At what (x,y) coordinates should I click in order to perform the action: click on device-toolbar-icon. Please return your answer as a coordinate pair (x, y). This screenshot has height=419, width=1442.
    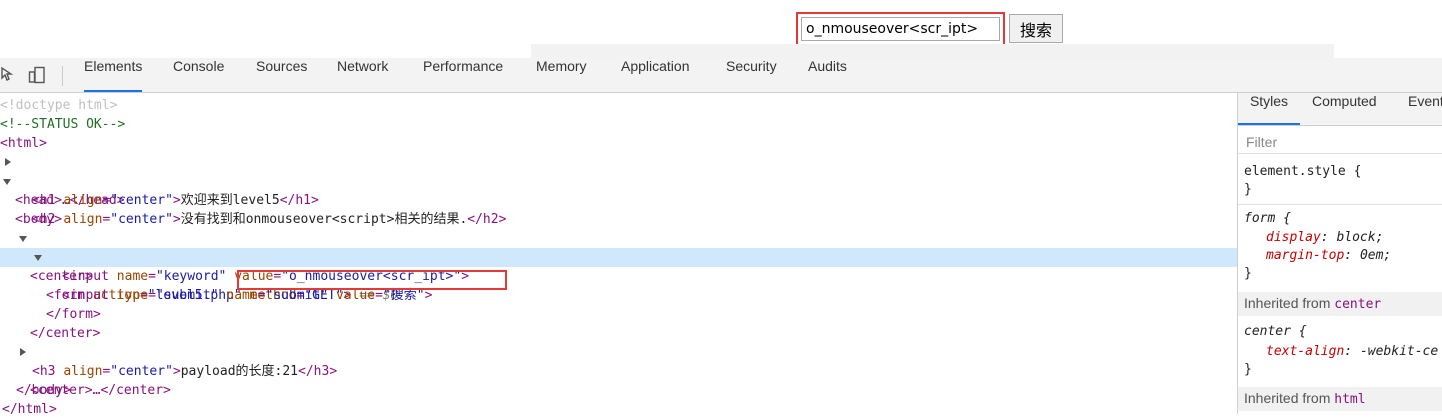
    Looking at the image, I should click on (37, 75).